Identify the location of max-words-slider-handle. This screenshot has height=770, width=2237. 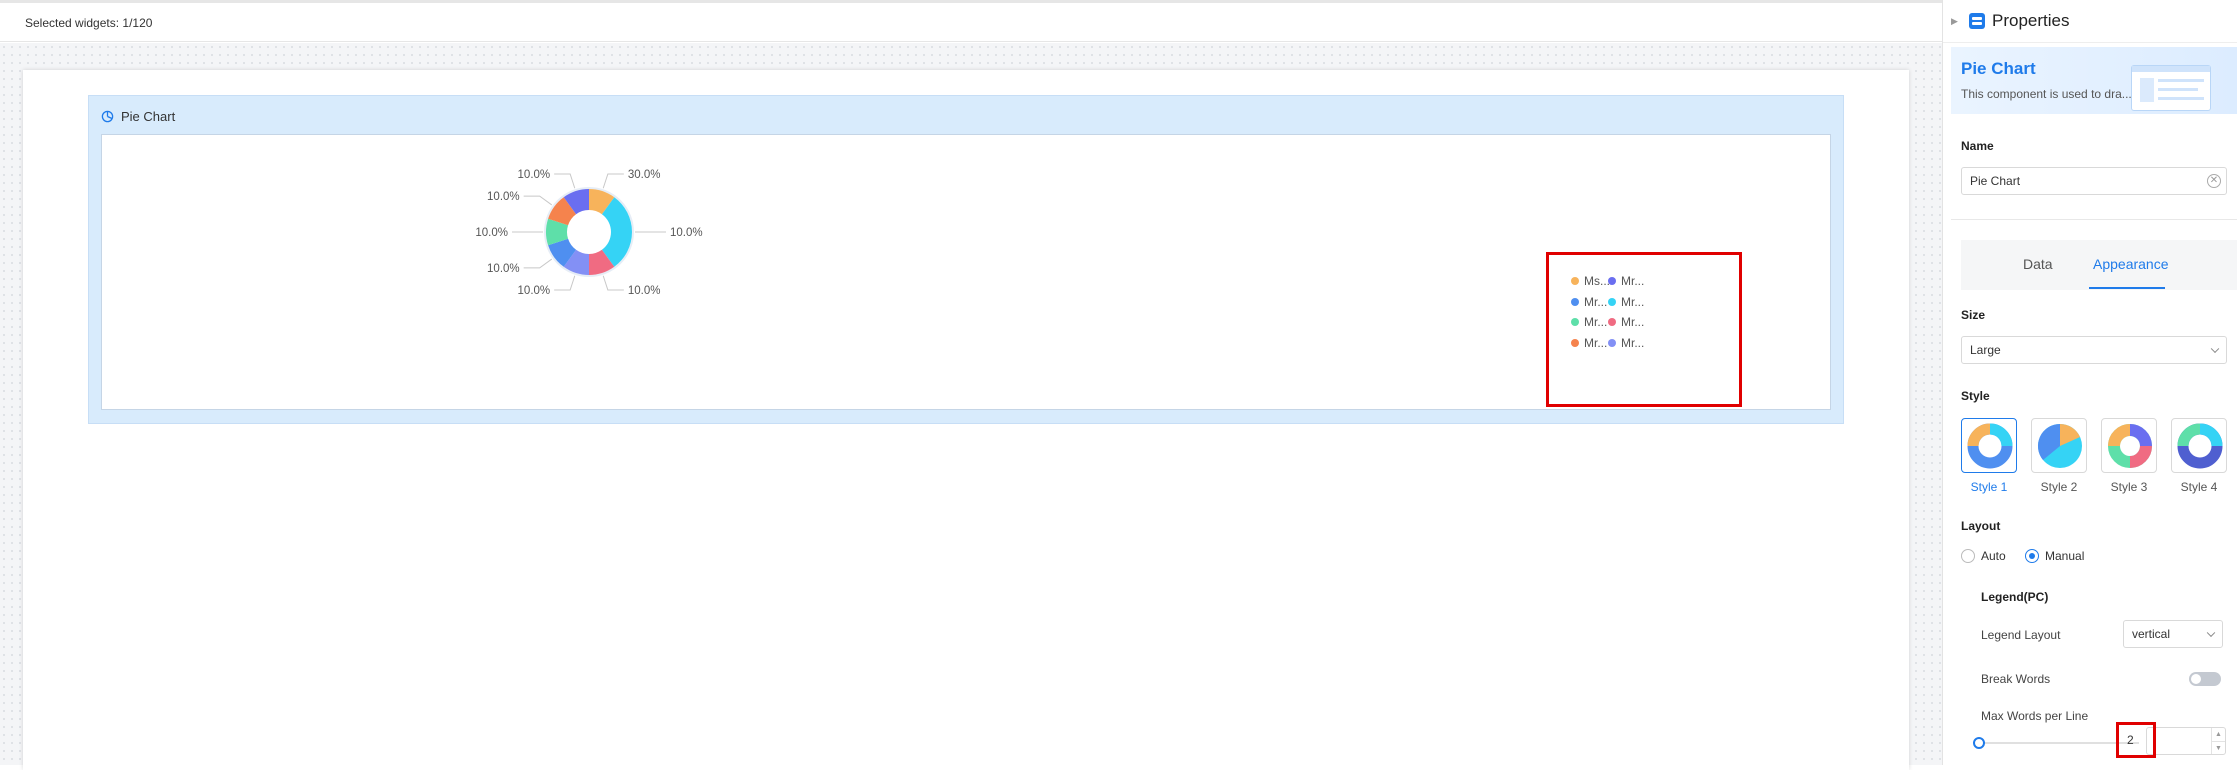
(1979, 743).